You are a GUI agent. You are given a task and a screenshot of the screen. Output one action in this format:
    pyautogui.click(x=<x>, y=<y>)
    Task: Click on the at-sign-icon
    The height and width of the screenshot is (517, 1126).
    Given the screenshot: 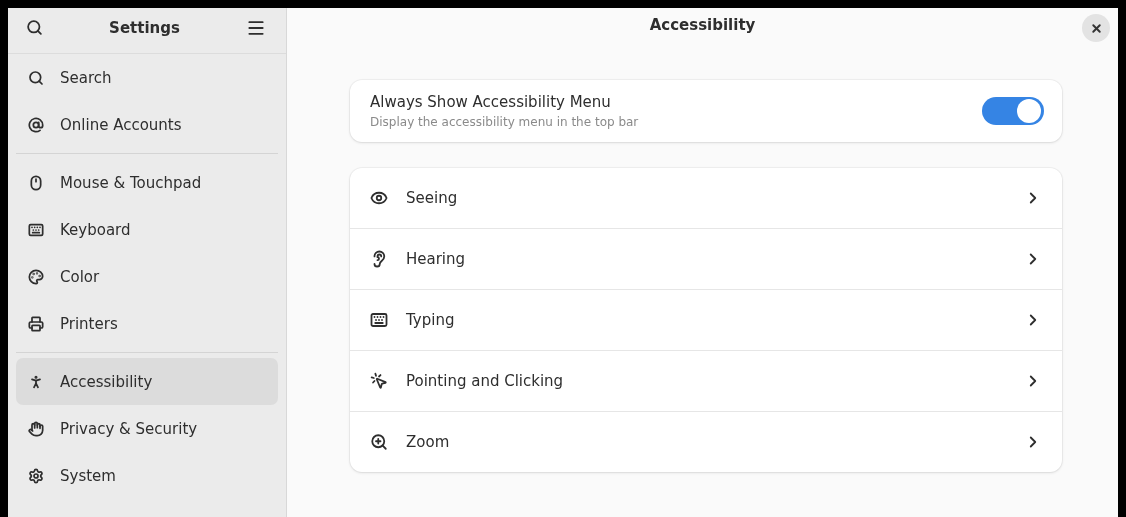 What is the action you would take?
    pyautogui.click(x=36, y=124)
    